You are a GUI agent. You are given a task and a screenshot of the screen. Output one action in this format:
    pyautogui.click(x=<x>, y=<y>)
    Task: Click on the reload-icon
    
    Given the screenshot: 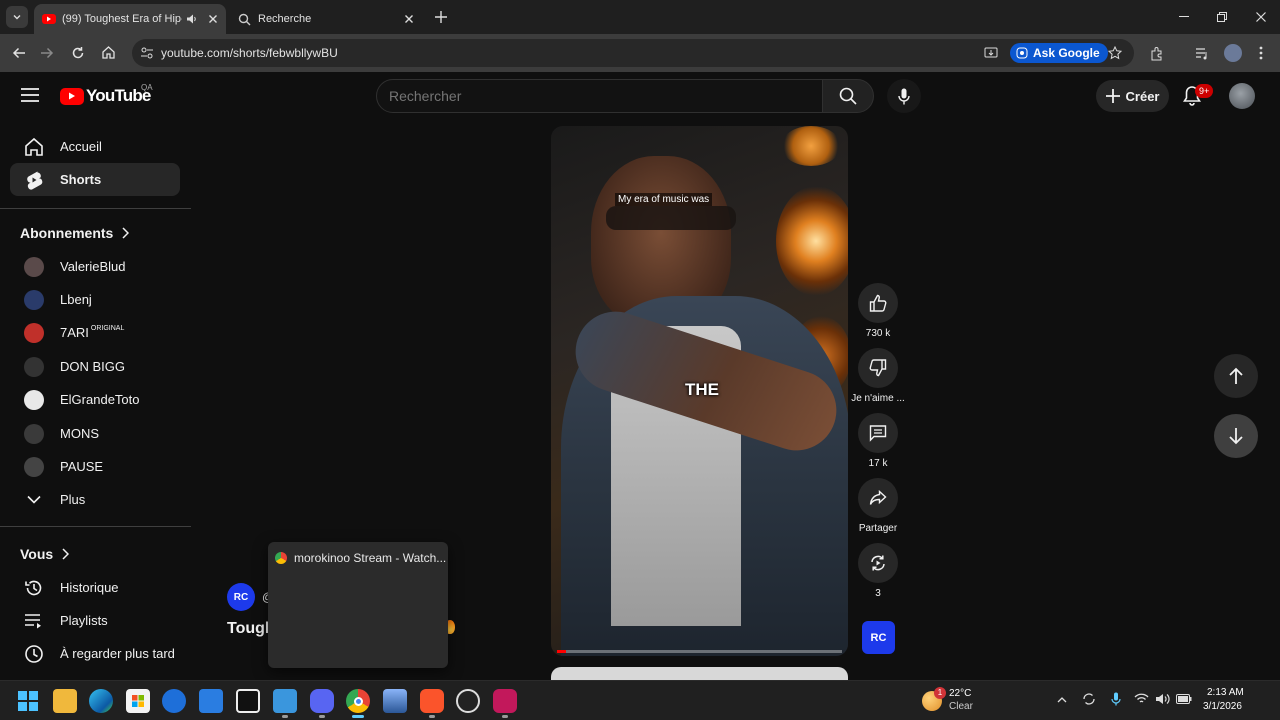 What is the action you would take?
    pyautogui.click(x=78, y=53)
    